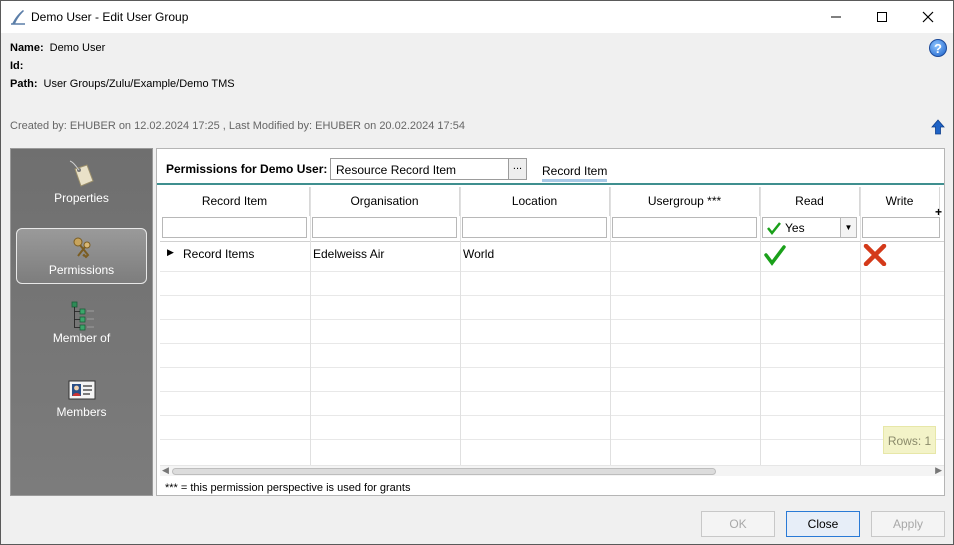  I want to click on help-icon: ?, so click(938, 48).